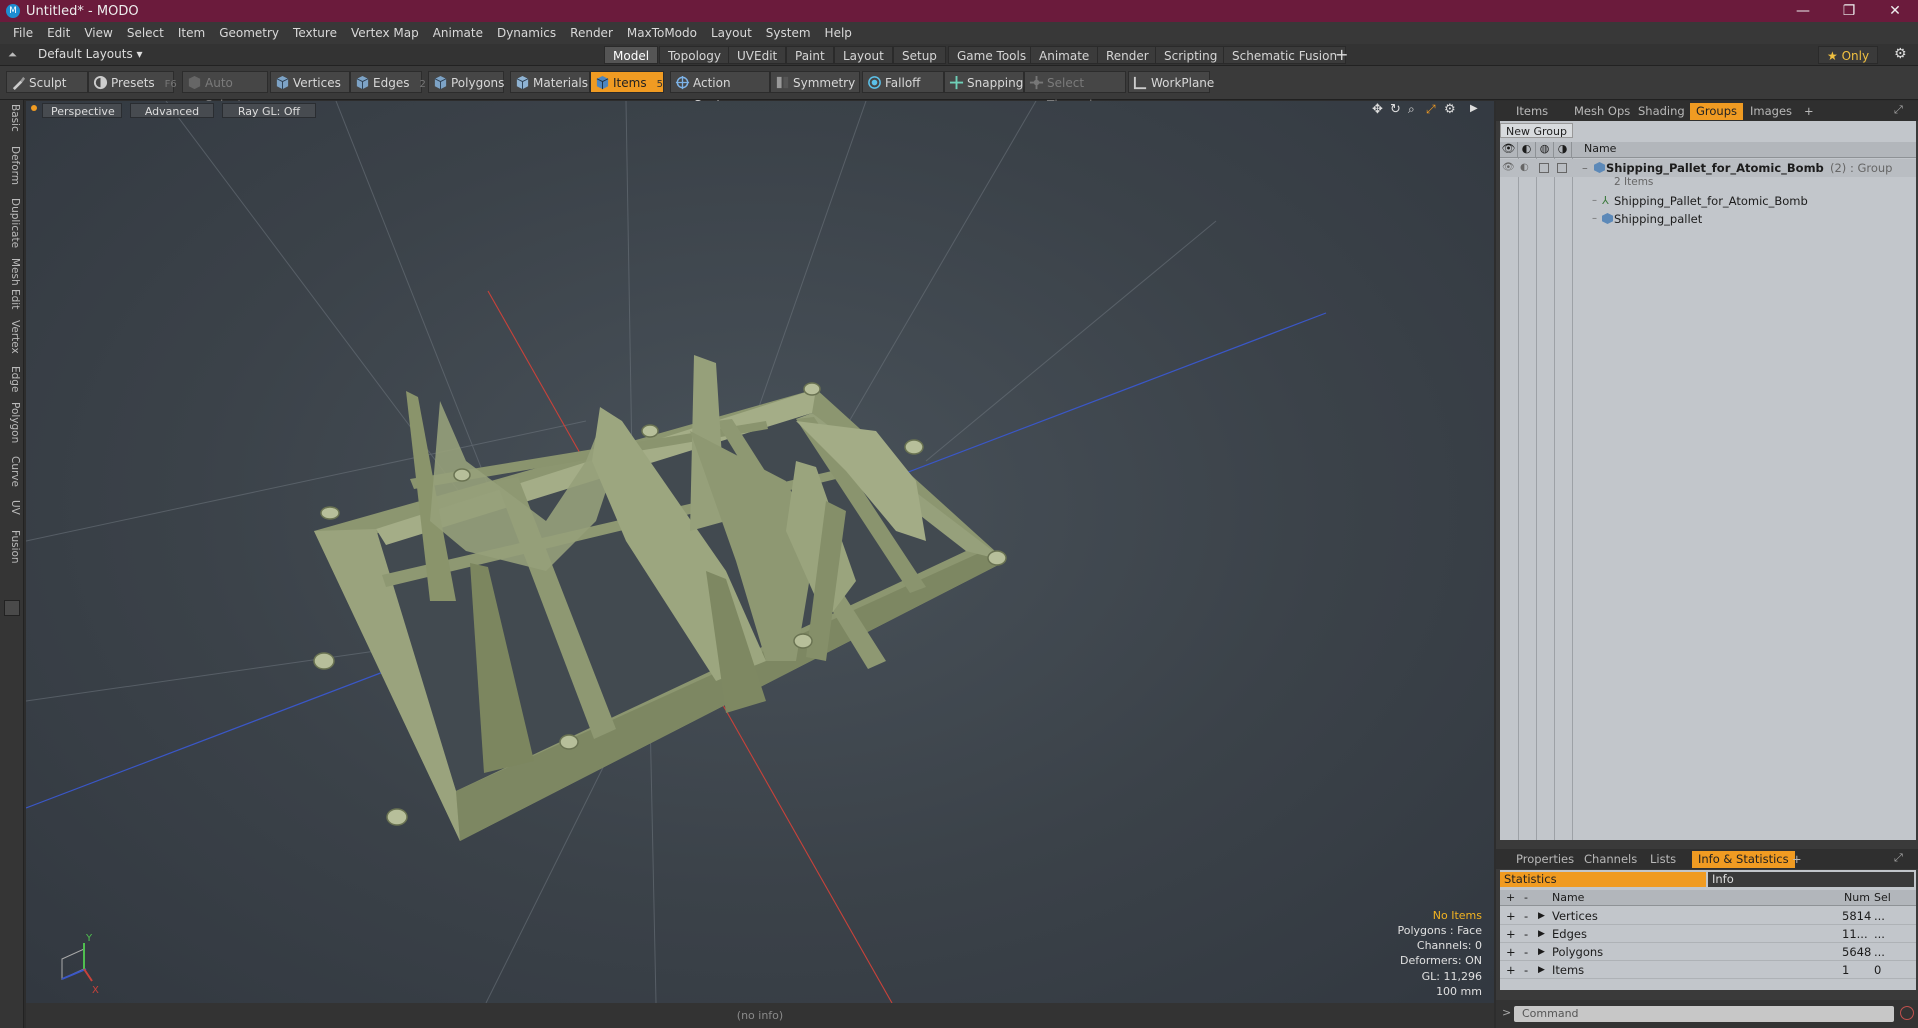 The height and width of the screenshot is (1028, 1918). I want to click on menu-edit: Edit, so click(58, 33).